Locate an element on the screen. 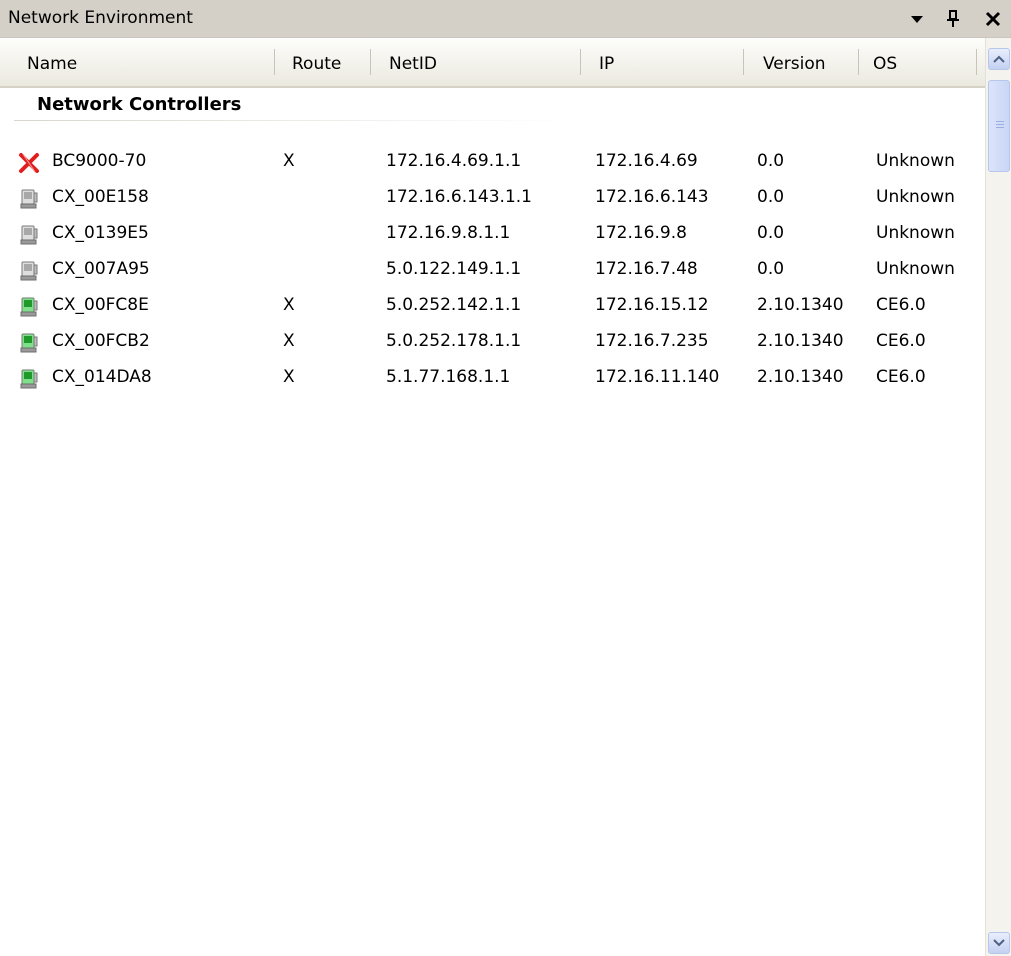 The height and width of the screenshot is (956, 1011). column-header-version: Version is located at coordinates (794, 64).